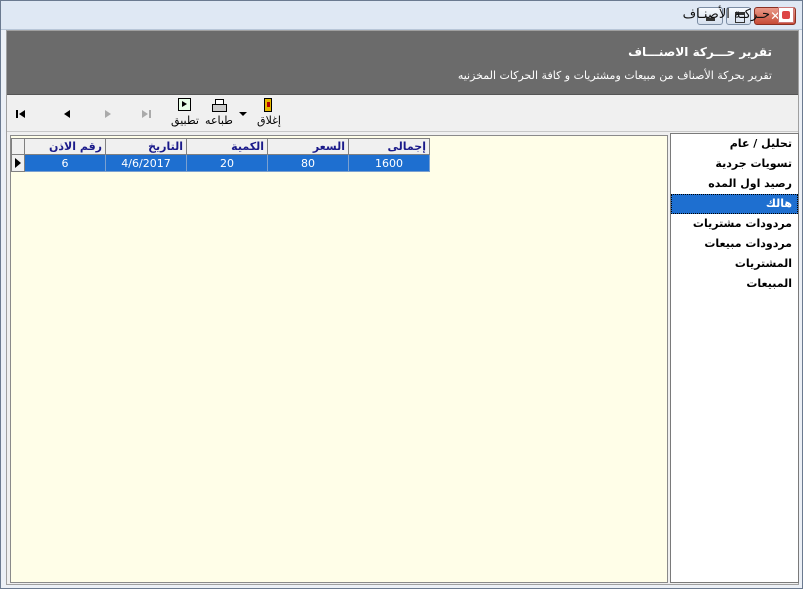 The width and height of the screenshot is (803, 589). I want to click on table-cell: 1600, so click(389, 163).